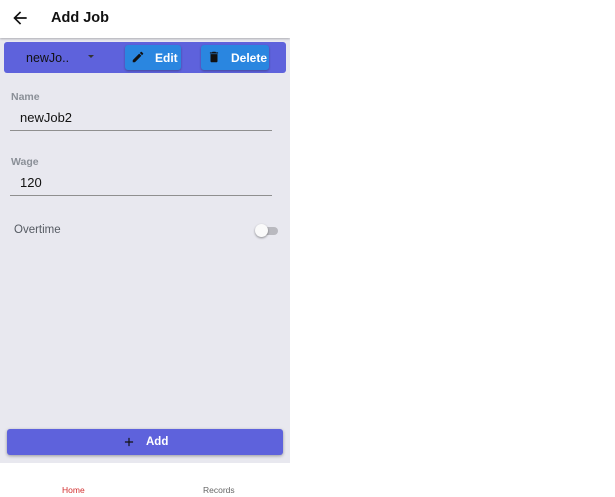 This screenshot has width=615, height=497. I want to click on delete-button: Delete, so click(235, 57).